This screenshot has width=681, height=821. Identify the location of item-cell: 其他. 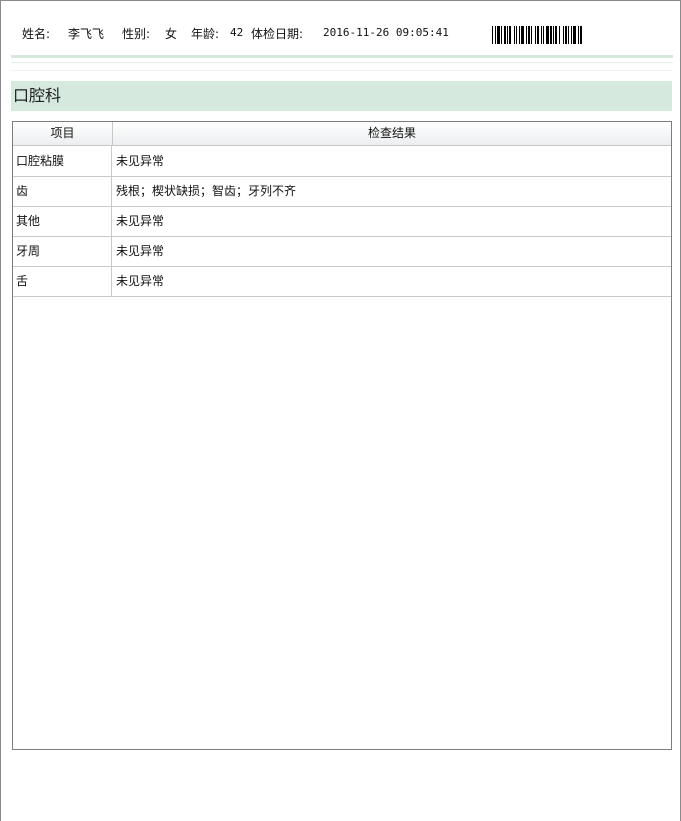
(62, 221).